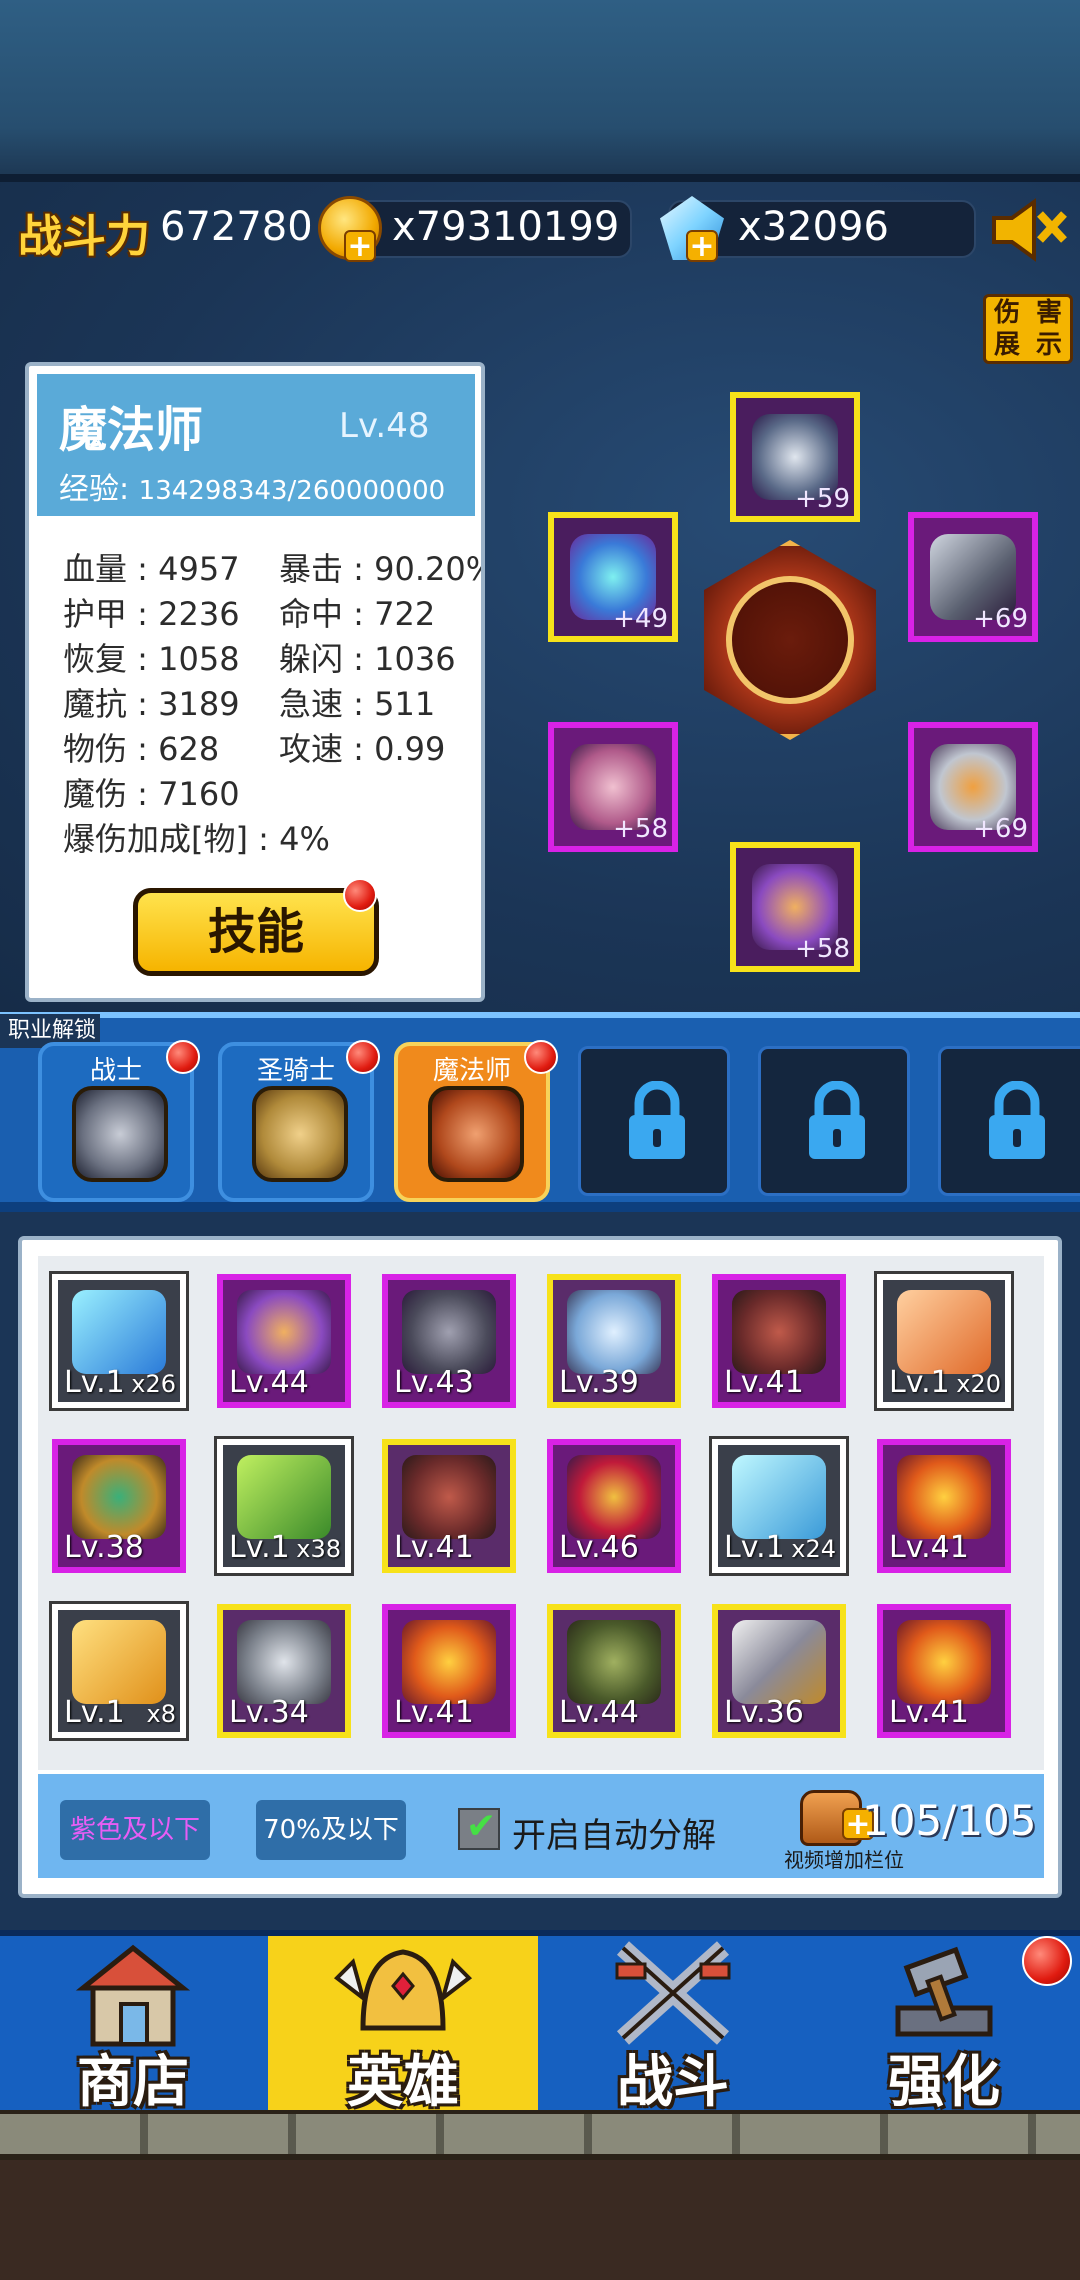  I want to click on auto-decompose-checkbox, so click(479, 1828).